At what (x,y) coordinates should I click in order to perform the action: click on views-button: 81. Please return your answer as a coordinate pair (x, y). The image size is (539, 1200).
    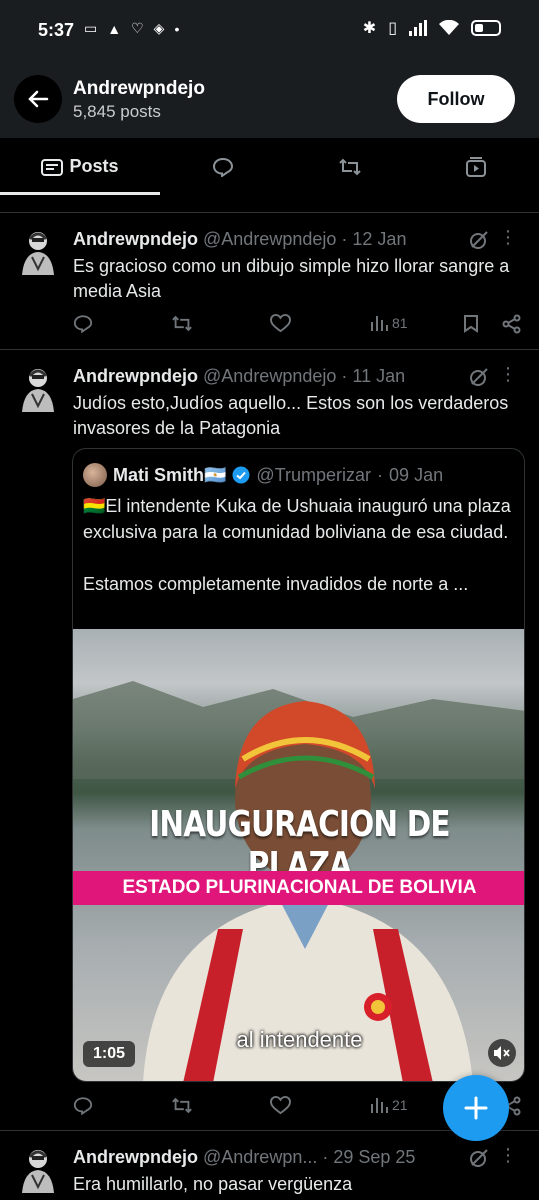
    Looking at the image, I should click on (389, 323).